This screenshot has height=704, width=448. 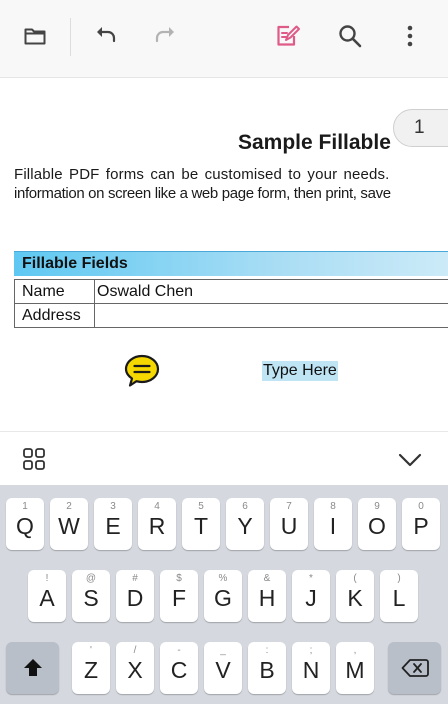 I want to click on comment-note-icon, so click(x=142, y=371).